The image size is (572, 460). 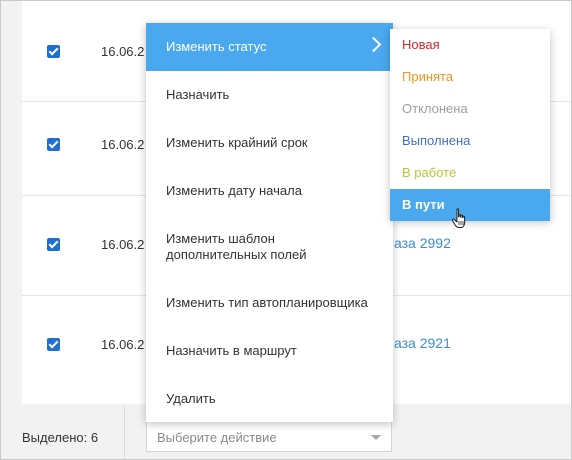 What do you see at coordinates (60, 437) in the screenshot?
I see `selected-count: Выделено: 6` at bounding box center [60, 437].